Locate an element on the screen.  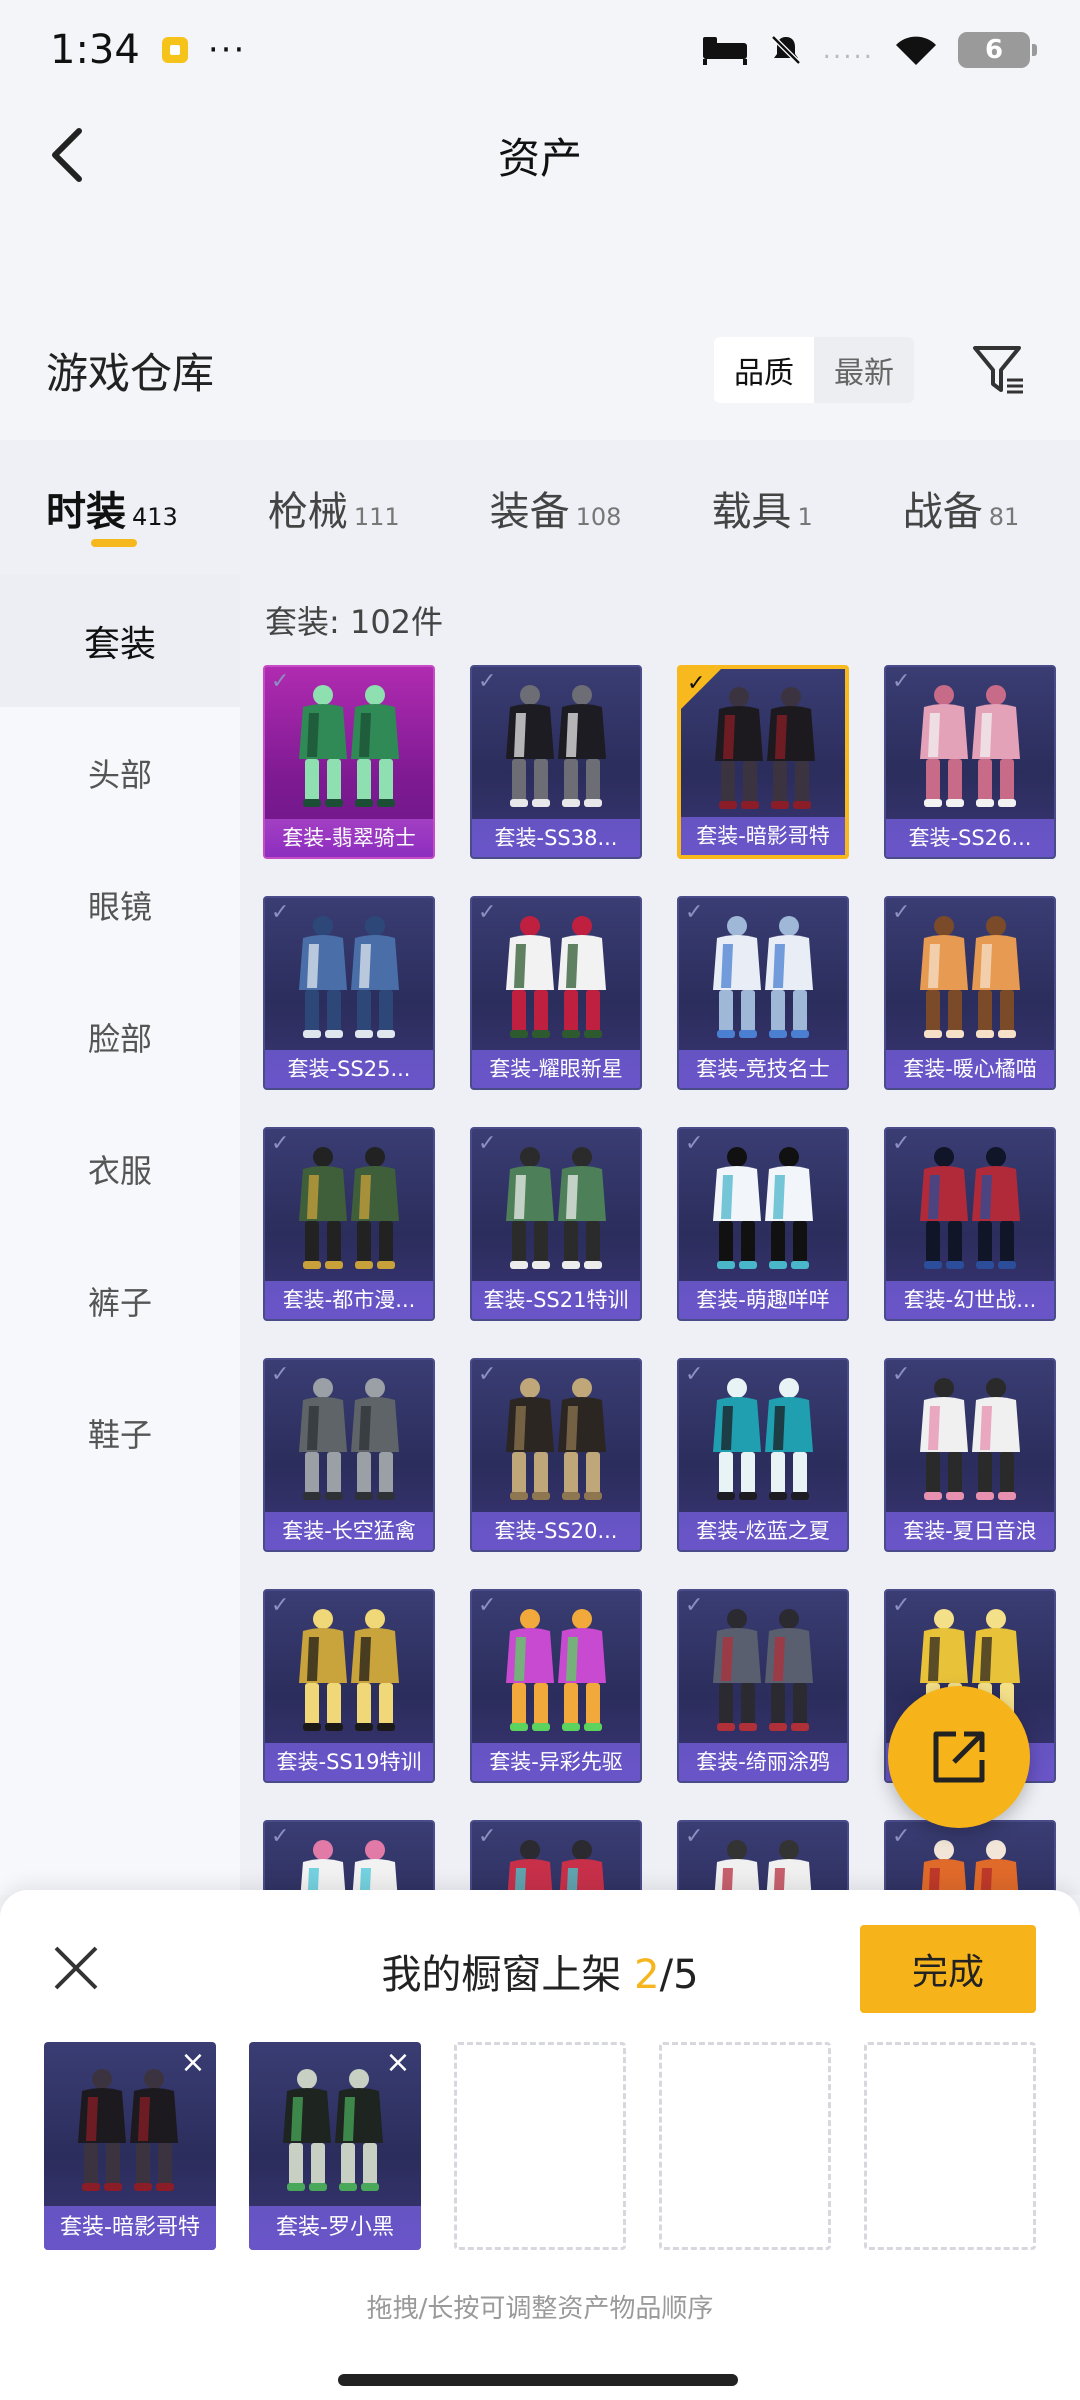
subcategory-sidebar: 套装 头部 眼镜 脸部 衣服 裤子 鞋子 is located at coordinates (120, 1235).